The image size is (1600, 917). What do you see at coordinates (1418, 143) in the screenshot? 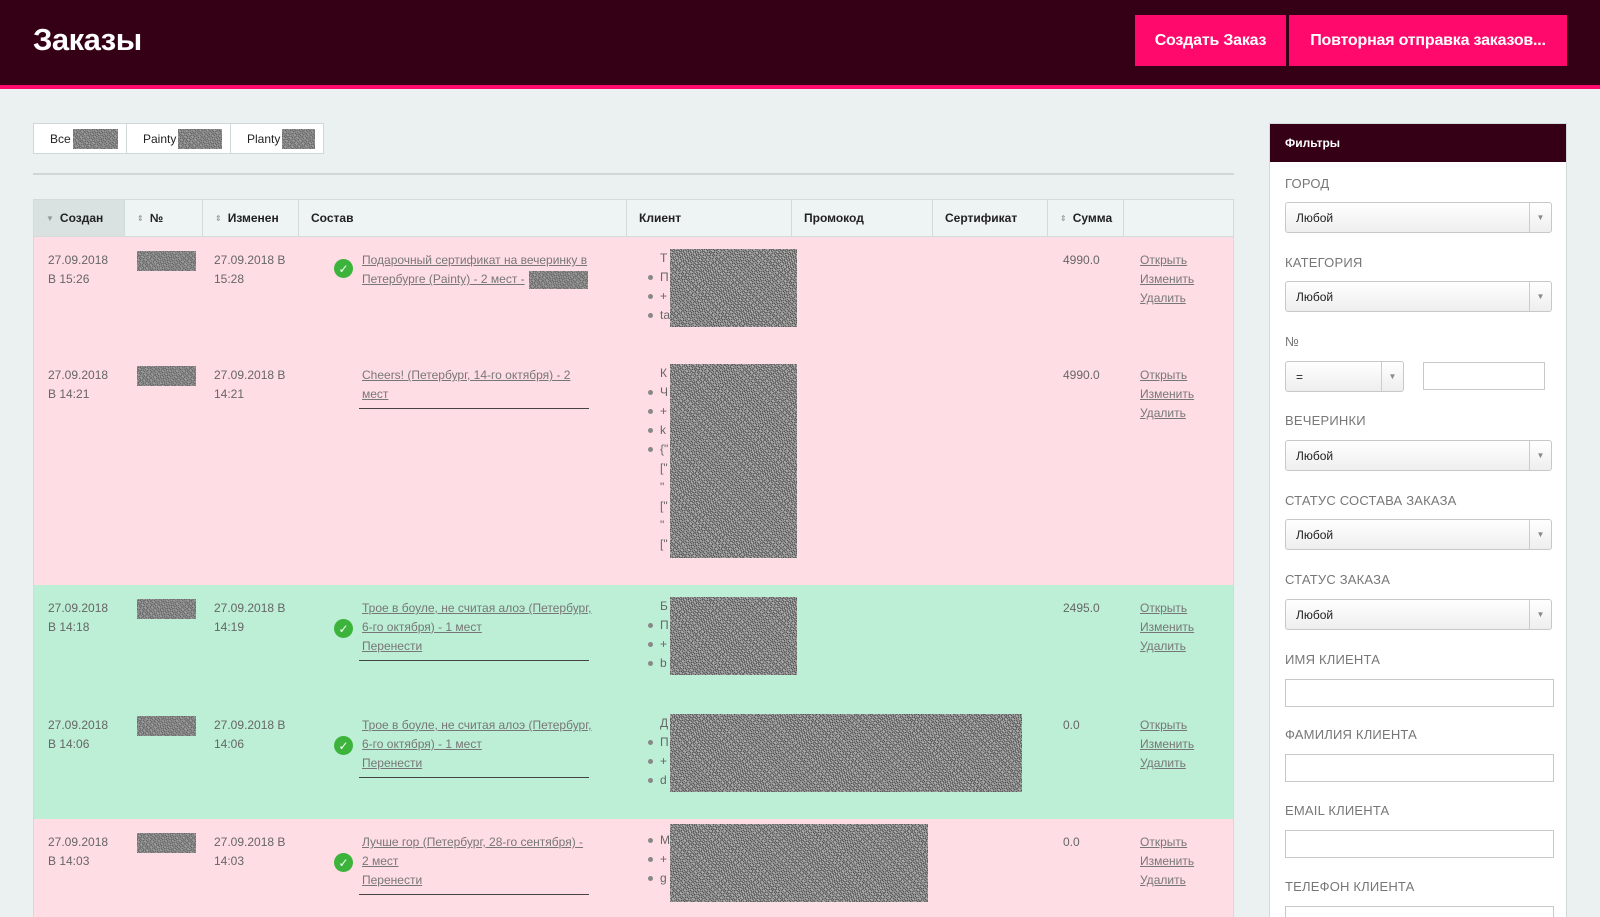
I see `filters-title: Фильтры` at bounding box center [1418, 143].